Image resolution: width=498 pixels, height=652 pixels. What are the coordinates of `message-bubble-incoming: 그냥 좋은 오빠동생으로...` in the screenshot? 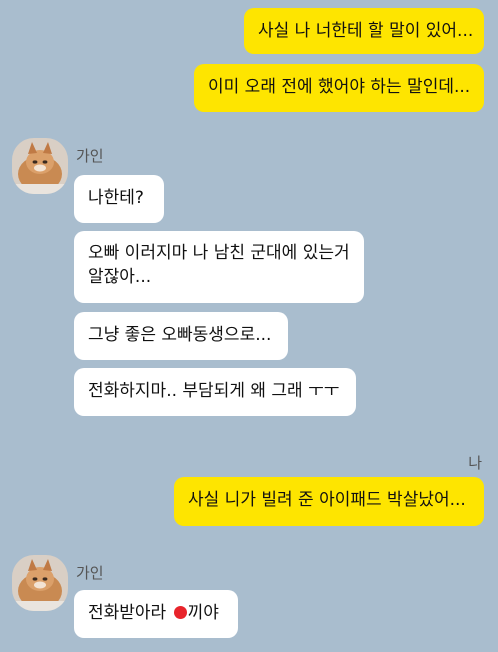 It's located at (181, 336).